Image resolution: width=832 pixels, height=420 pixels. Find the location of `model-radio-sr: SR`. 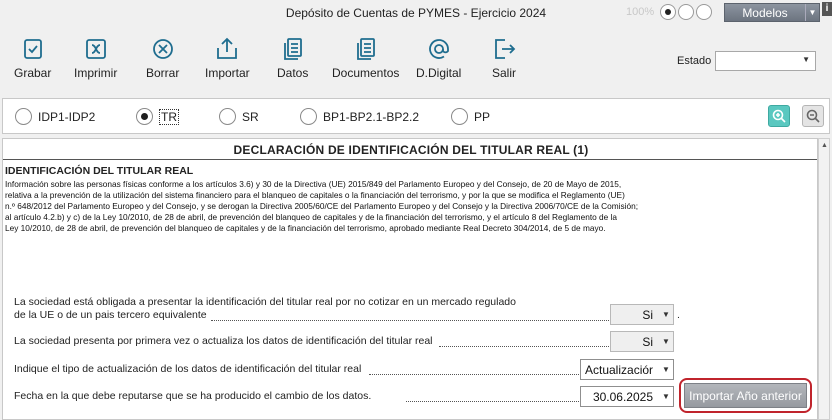

model-radio-sr: SR is located at coordinates (239, 116).